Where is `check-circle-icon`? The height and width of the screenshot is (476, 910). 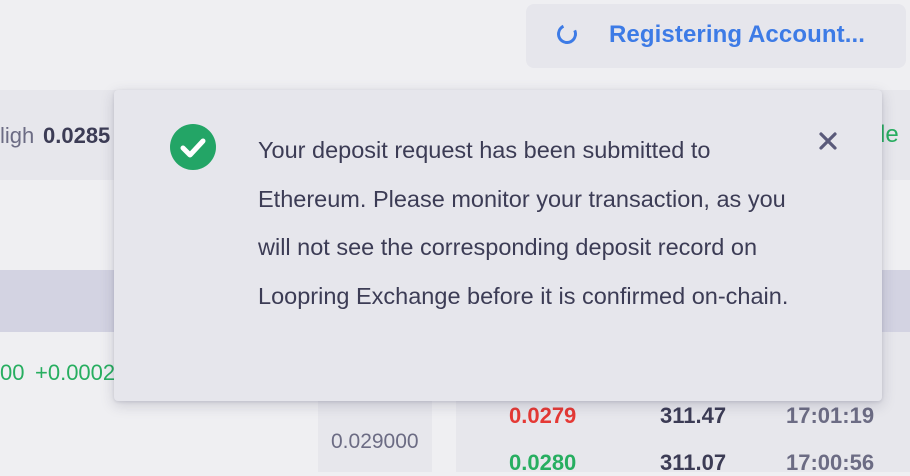 check-circle-icon is located at coordinates (193, 147).